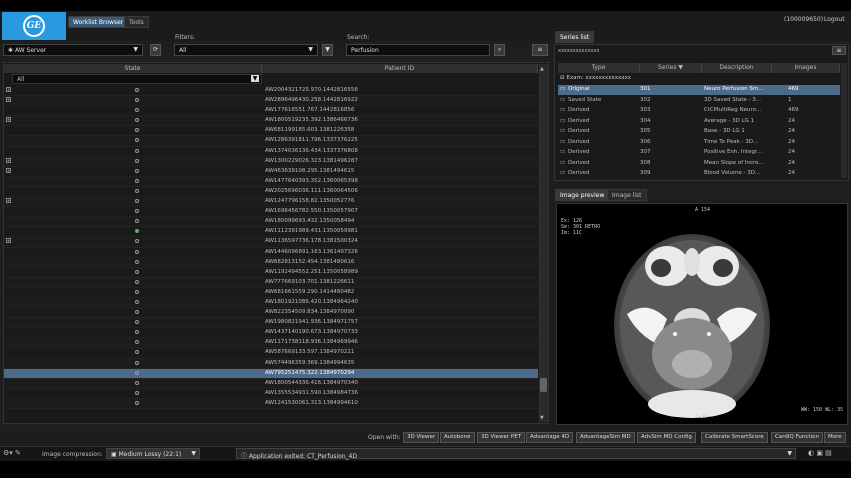 This screenshot has width=851, height=478. What do you see at coordinates (737, 68) in the screenshot?
I see `series-col-description: Description` at bounding box center [737, 68].